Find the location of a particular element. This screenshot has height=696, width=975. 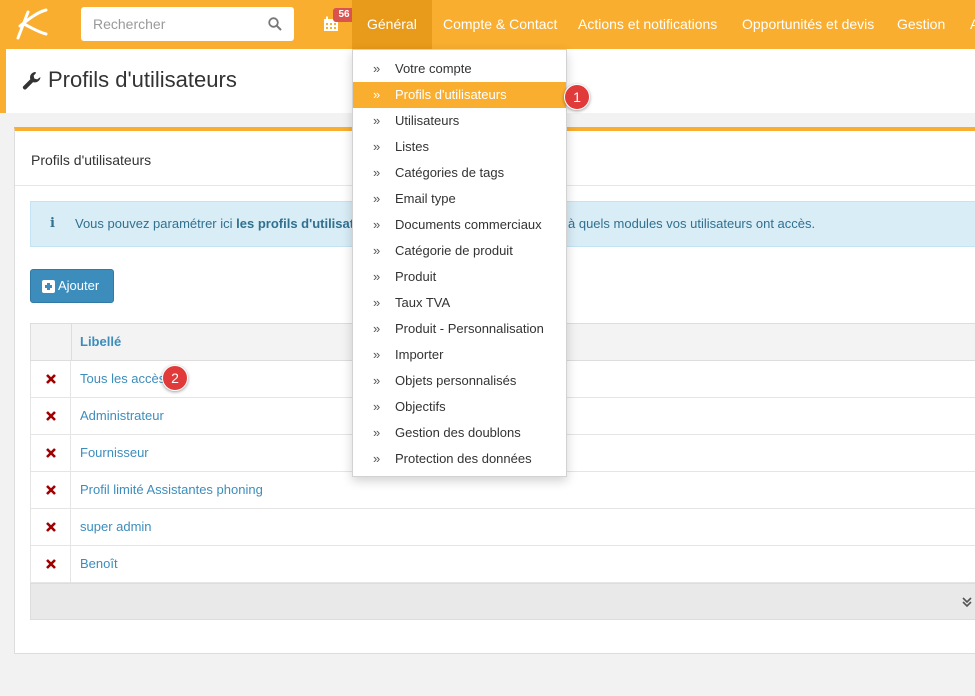

nav-compte-contact: Compte & Contact is located at coordinates (500, 24).